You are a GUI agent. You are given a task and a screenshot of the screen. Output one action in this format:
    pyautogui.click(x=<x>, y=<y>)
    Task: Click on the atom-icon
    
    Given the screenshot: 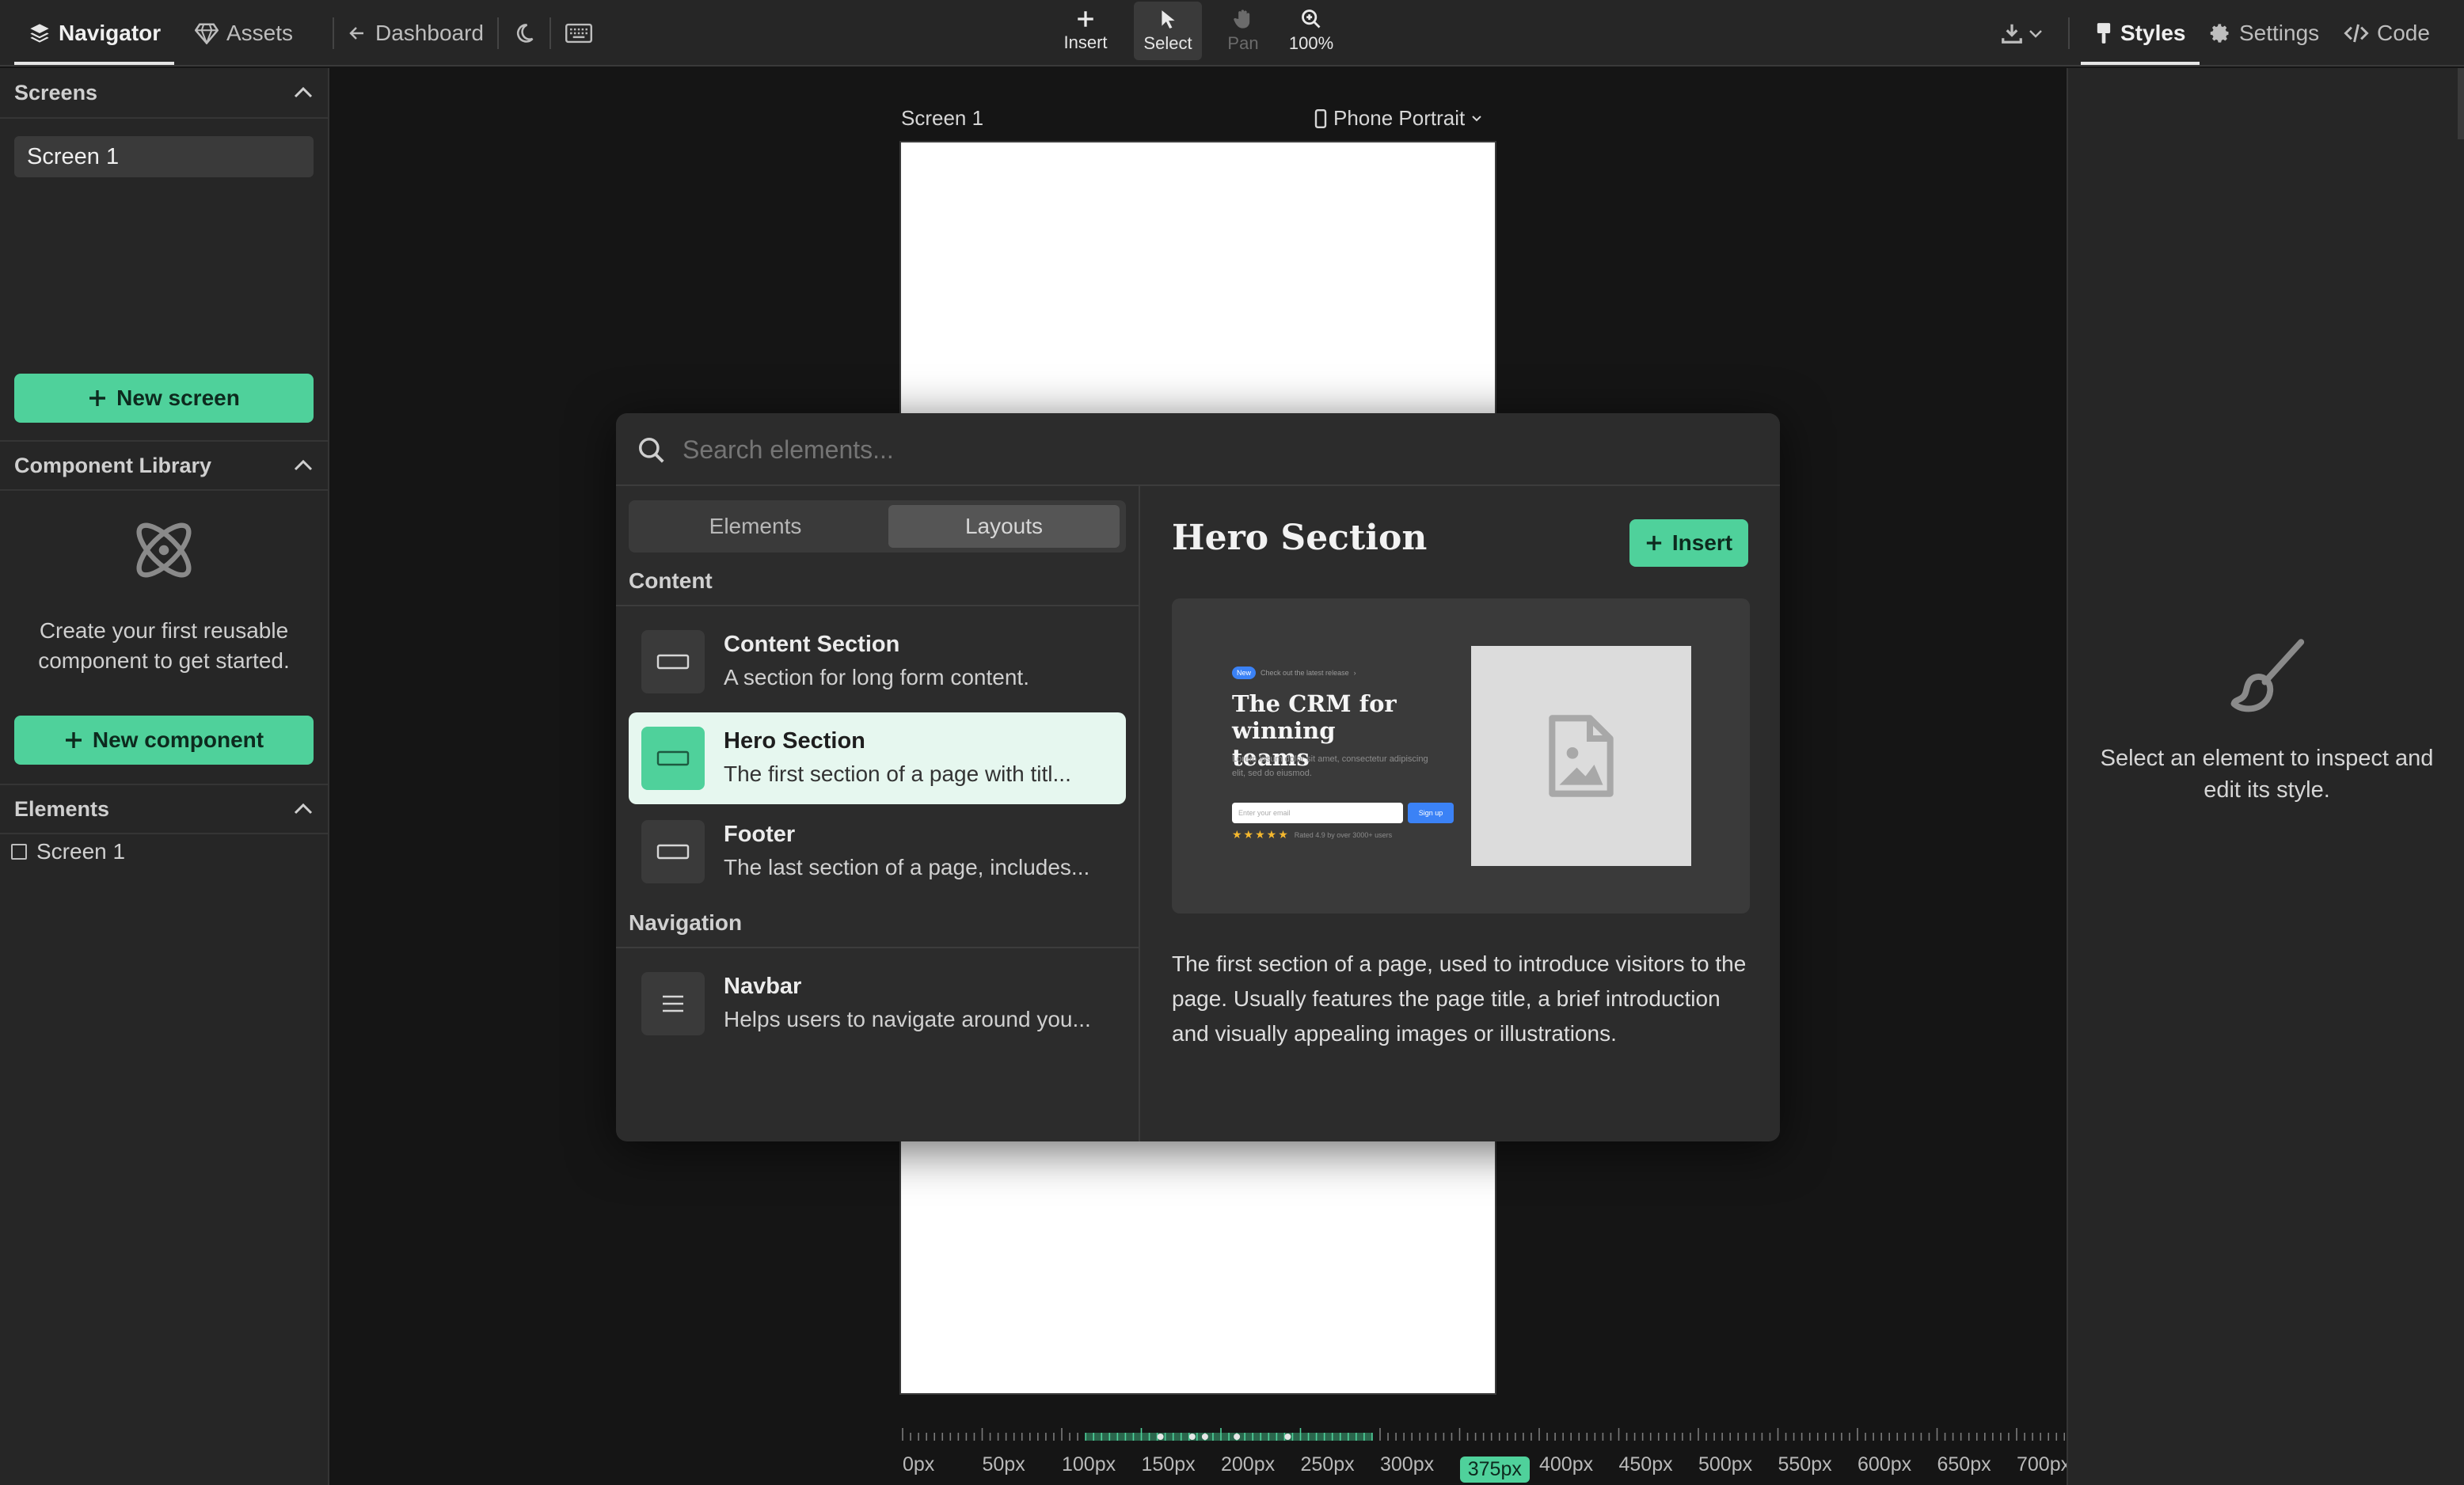 What is the action you would take?
    pyautogui.click(x=164, y=550)
    